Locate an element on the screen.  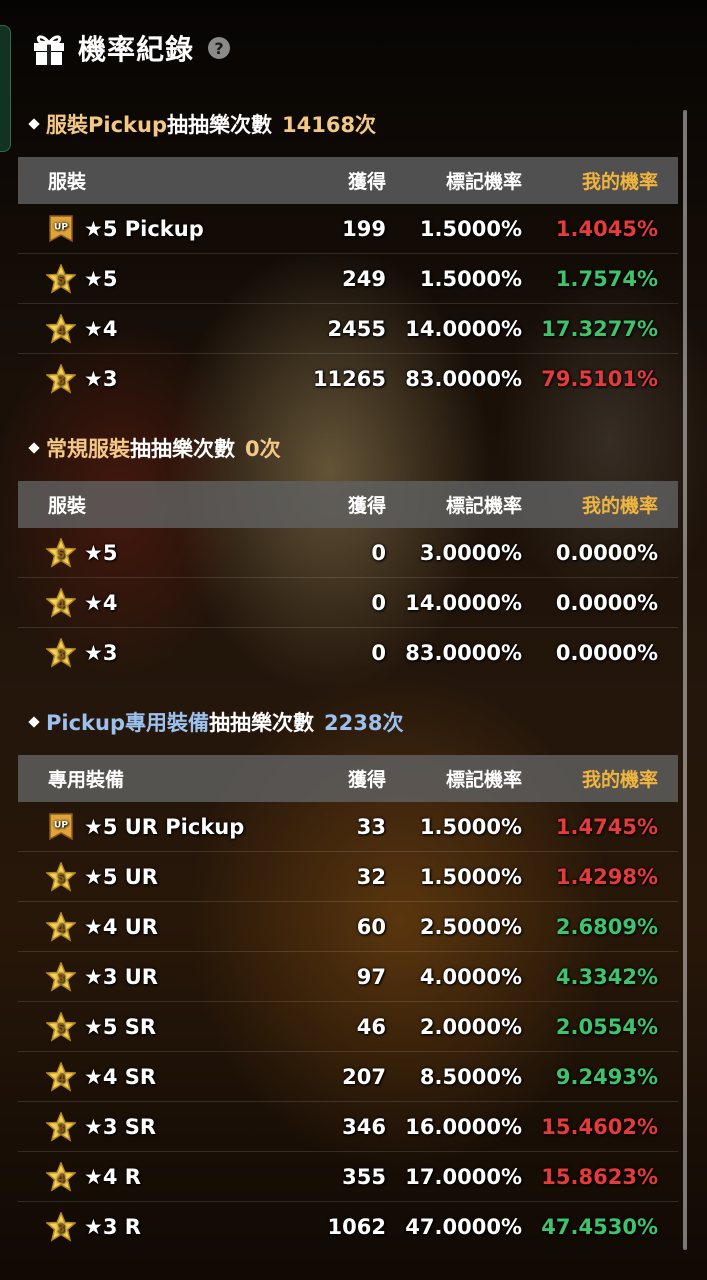
table-row: 5 ★5 SR 46 2.0000% 2.0554% is located at coordinates (348, 1027).